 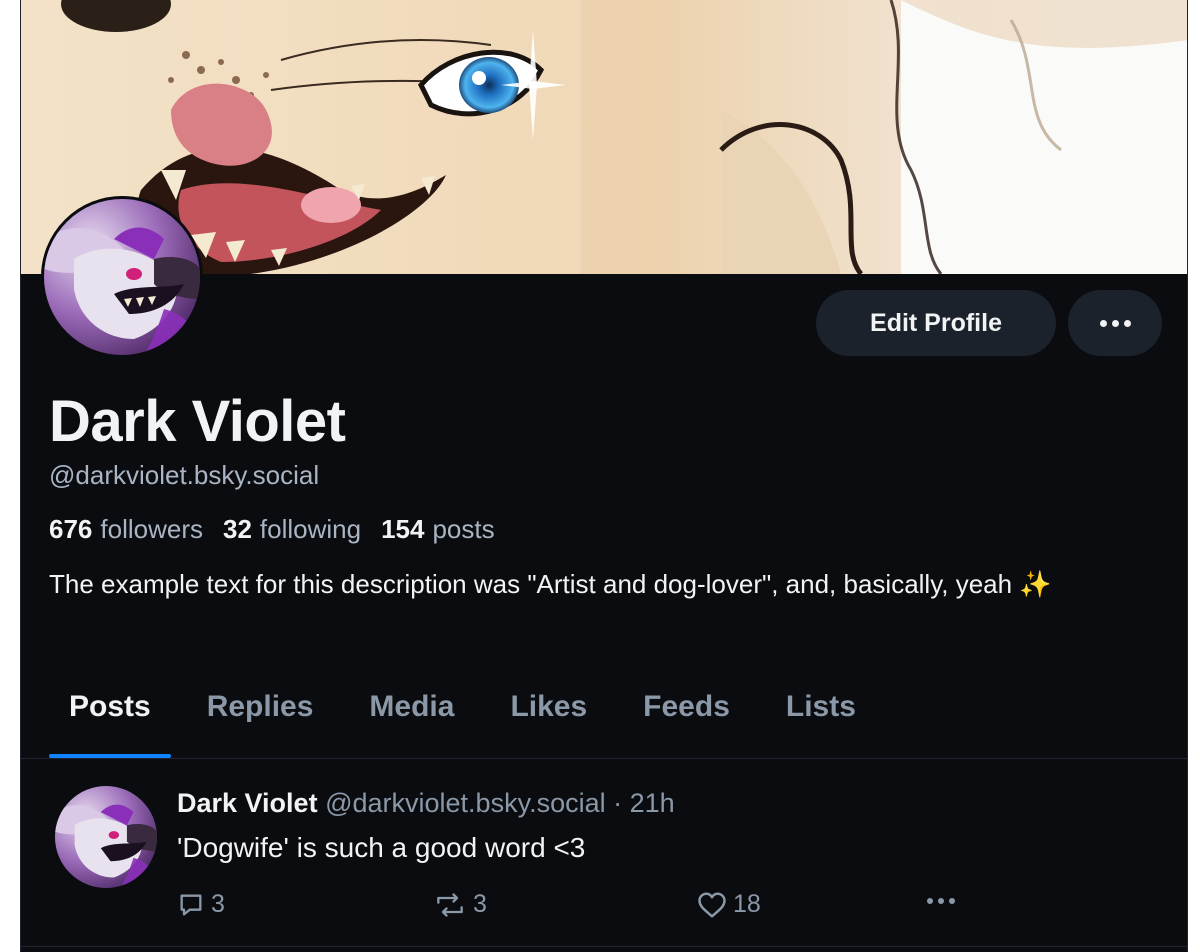 What do you see at coordinates (184, 475) in the screenshot?
I see `profile-handle: @darkviolet.bsky.social` at bounding box center [184, 475].